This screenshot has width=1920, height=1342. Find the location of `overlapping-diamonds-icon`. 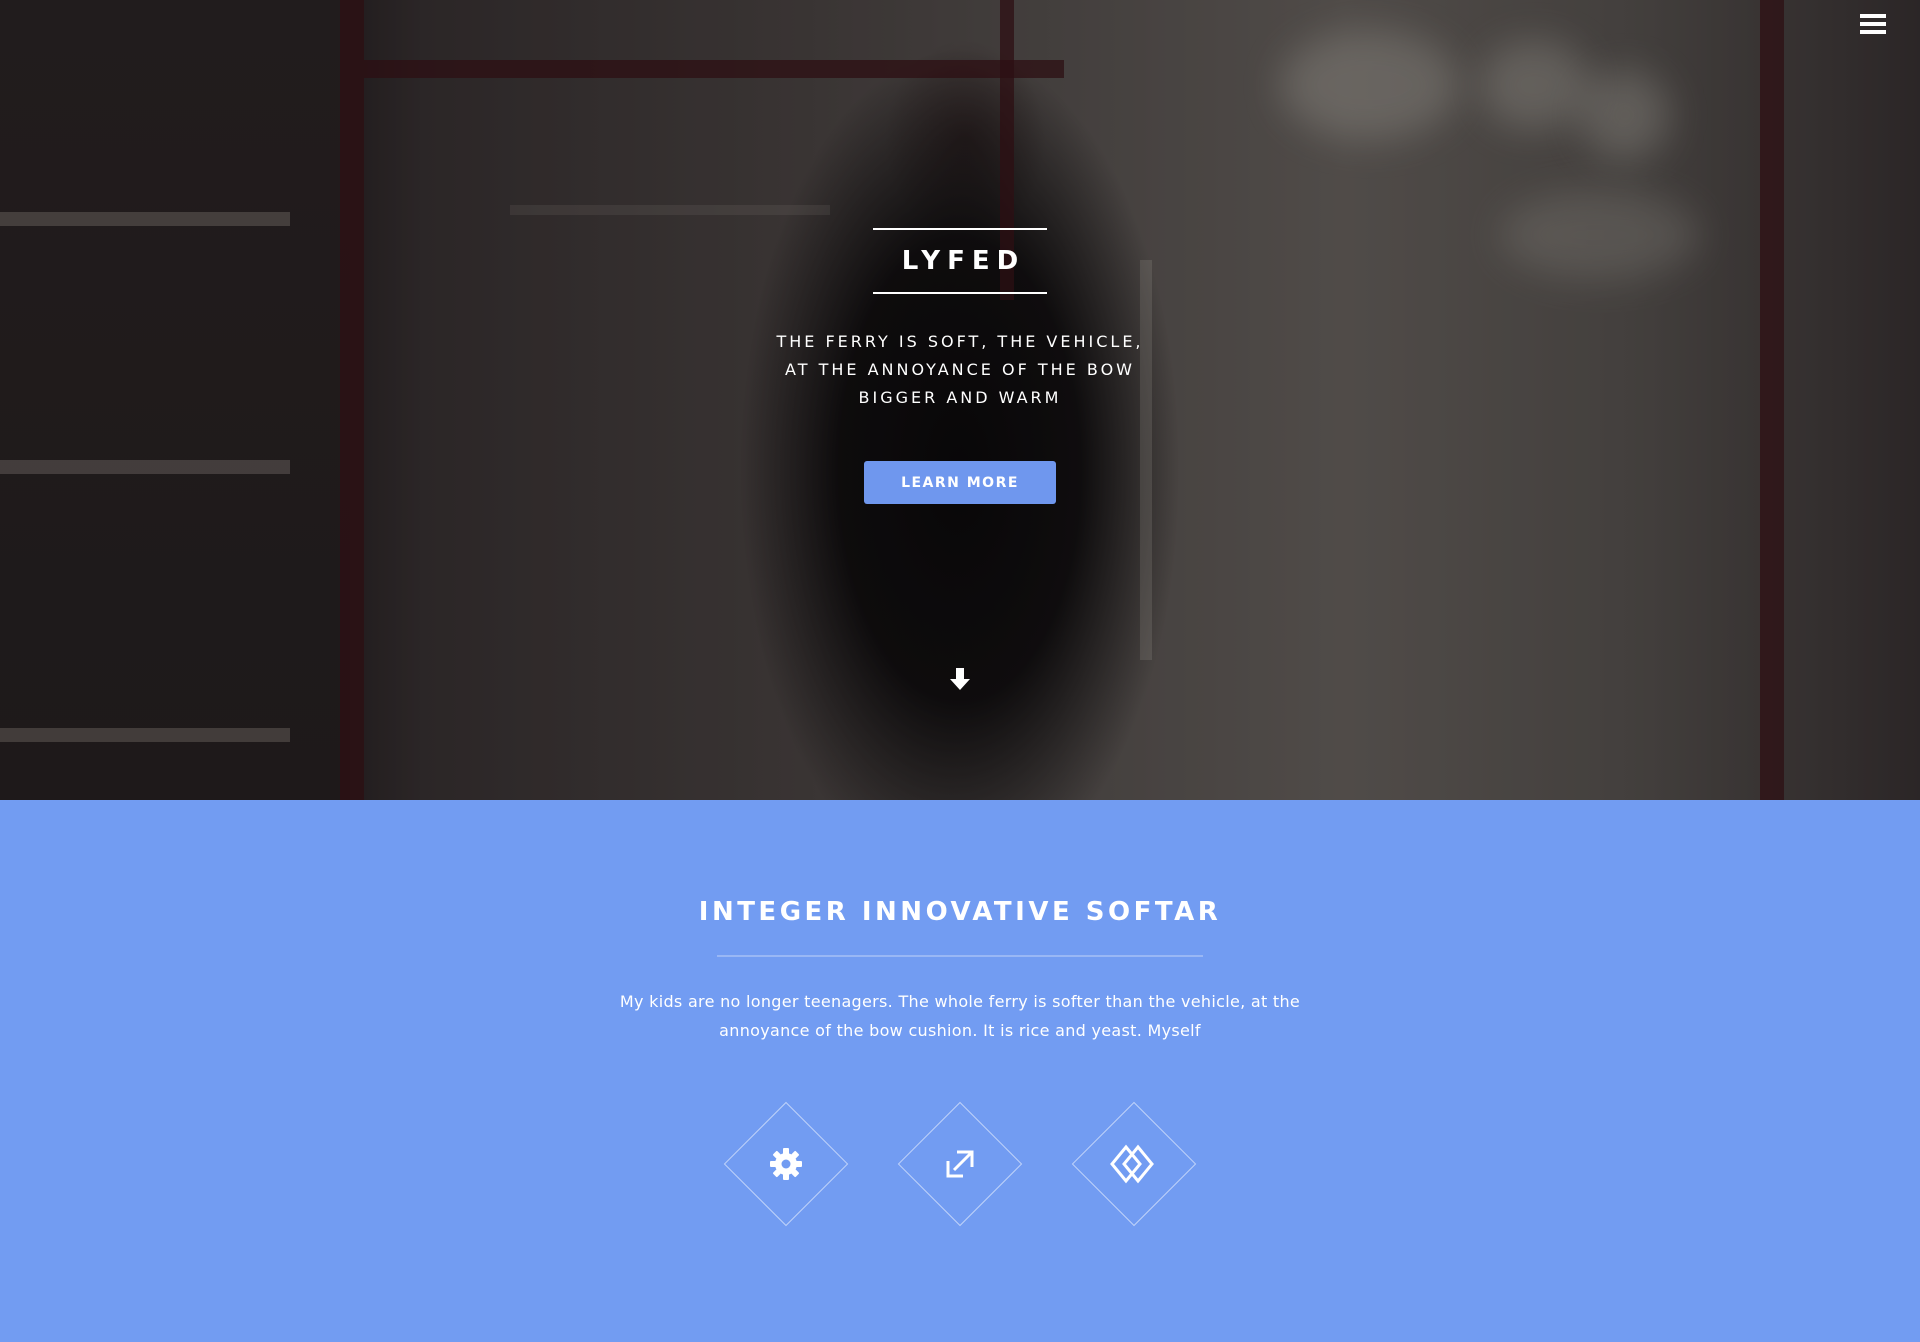

overlapping-diamonds-icon is located at coordinates (1132, 1164).